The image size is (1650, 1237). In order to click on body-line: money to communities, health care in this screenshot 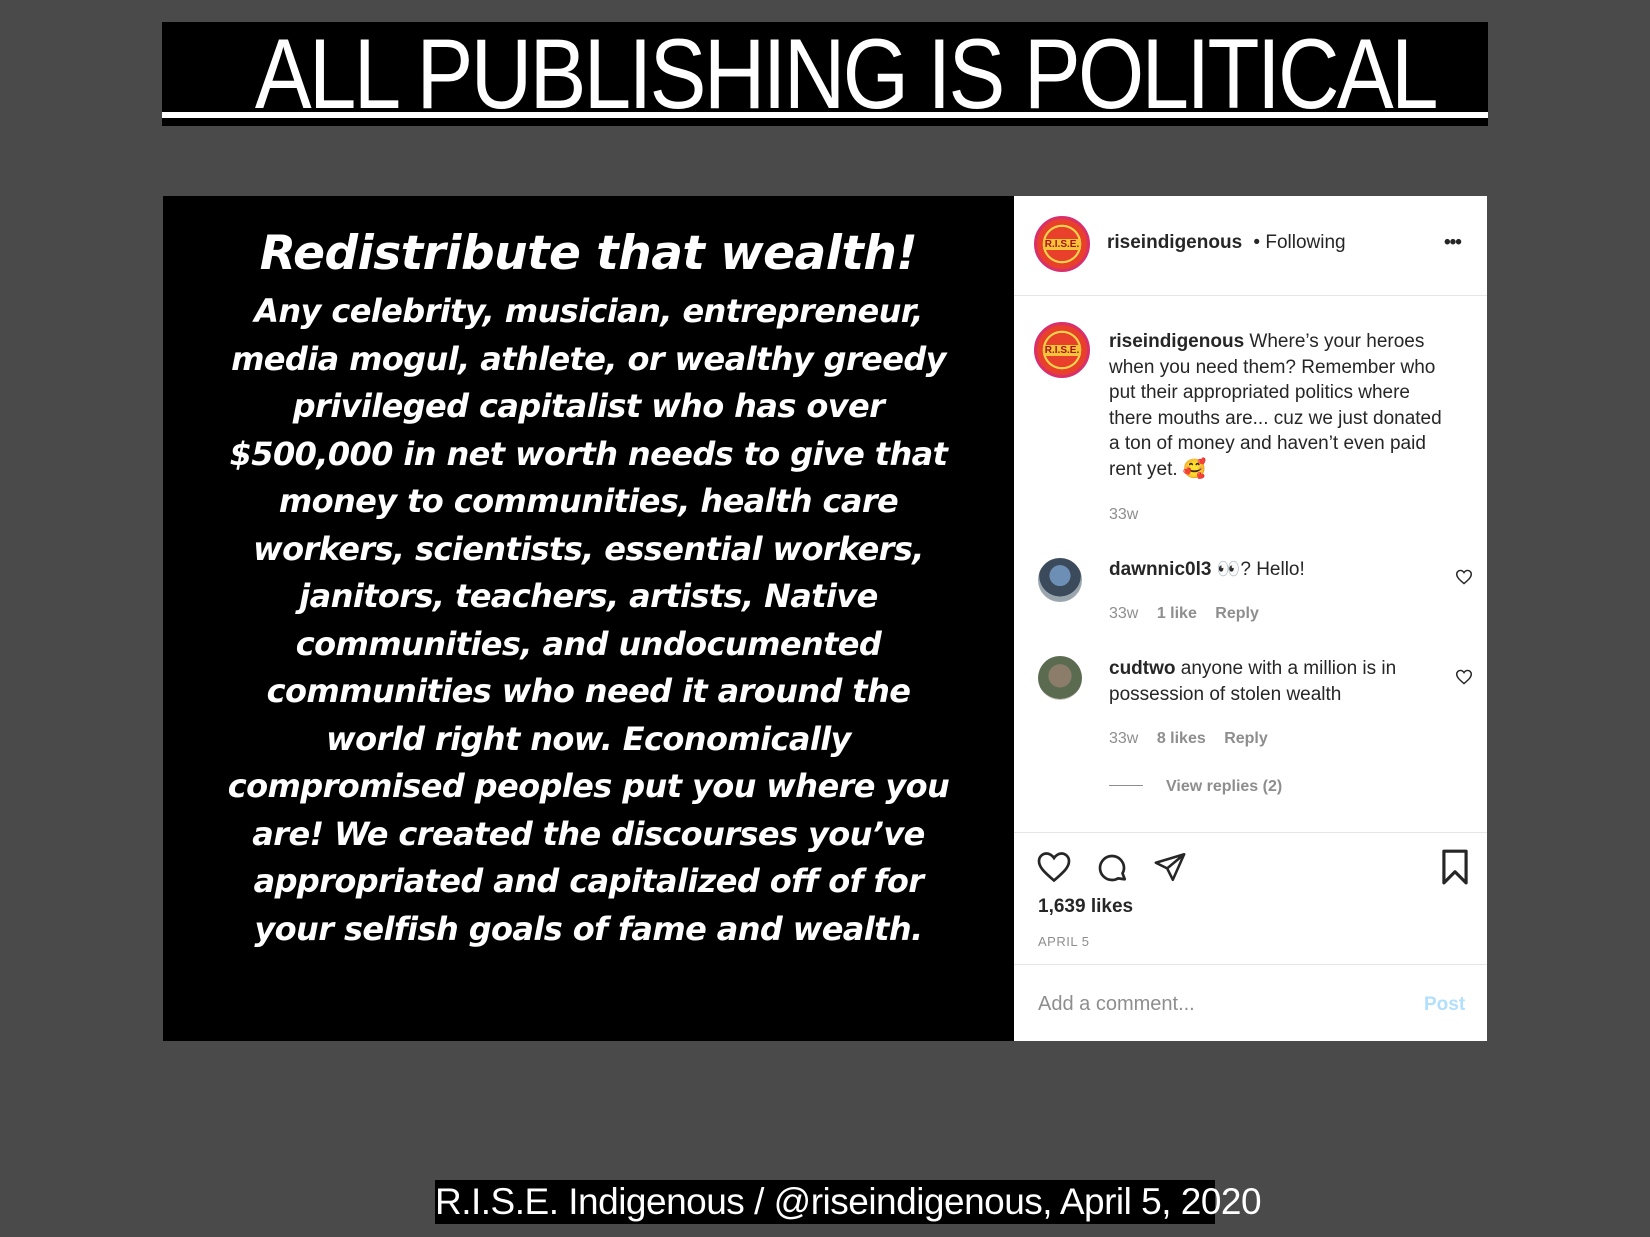, I will do `click(588, 501)`.